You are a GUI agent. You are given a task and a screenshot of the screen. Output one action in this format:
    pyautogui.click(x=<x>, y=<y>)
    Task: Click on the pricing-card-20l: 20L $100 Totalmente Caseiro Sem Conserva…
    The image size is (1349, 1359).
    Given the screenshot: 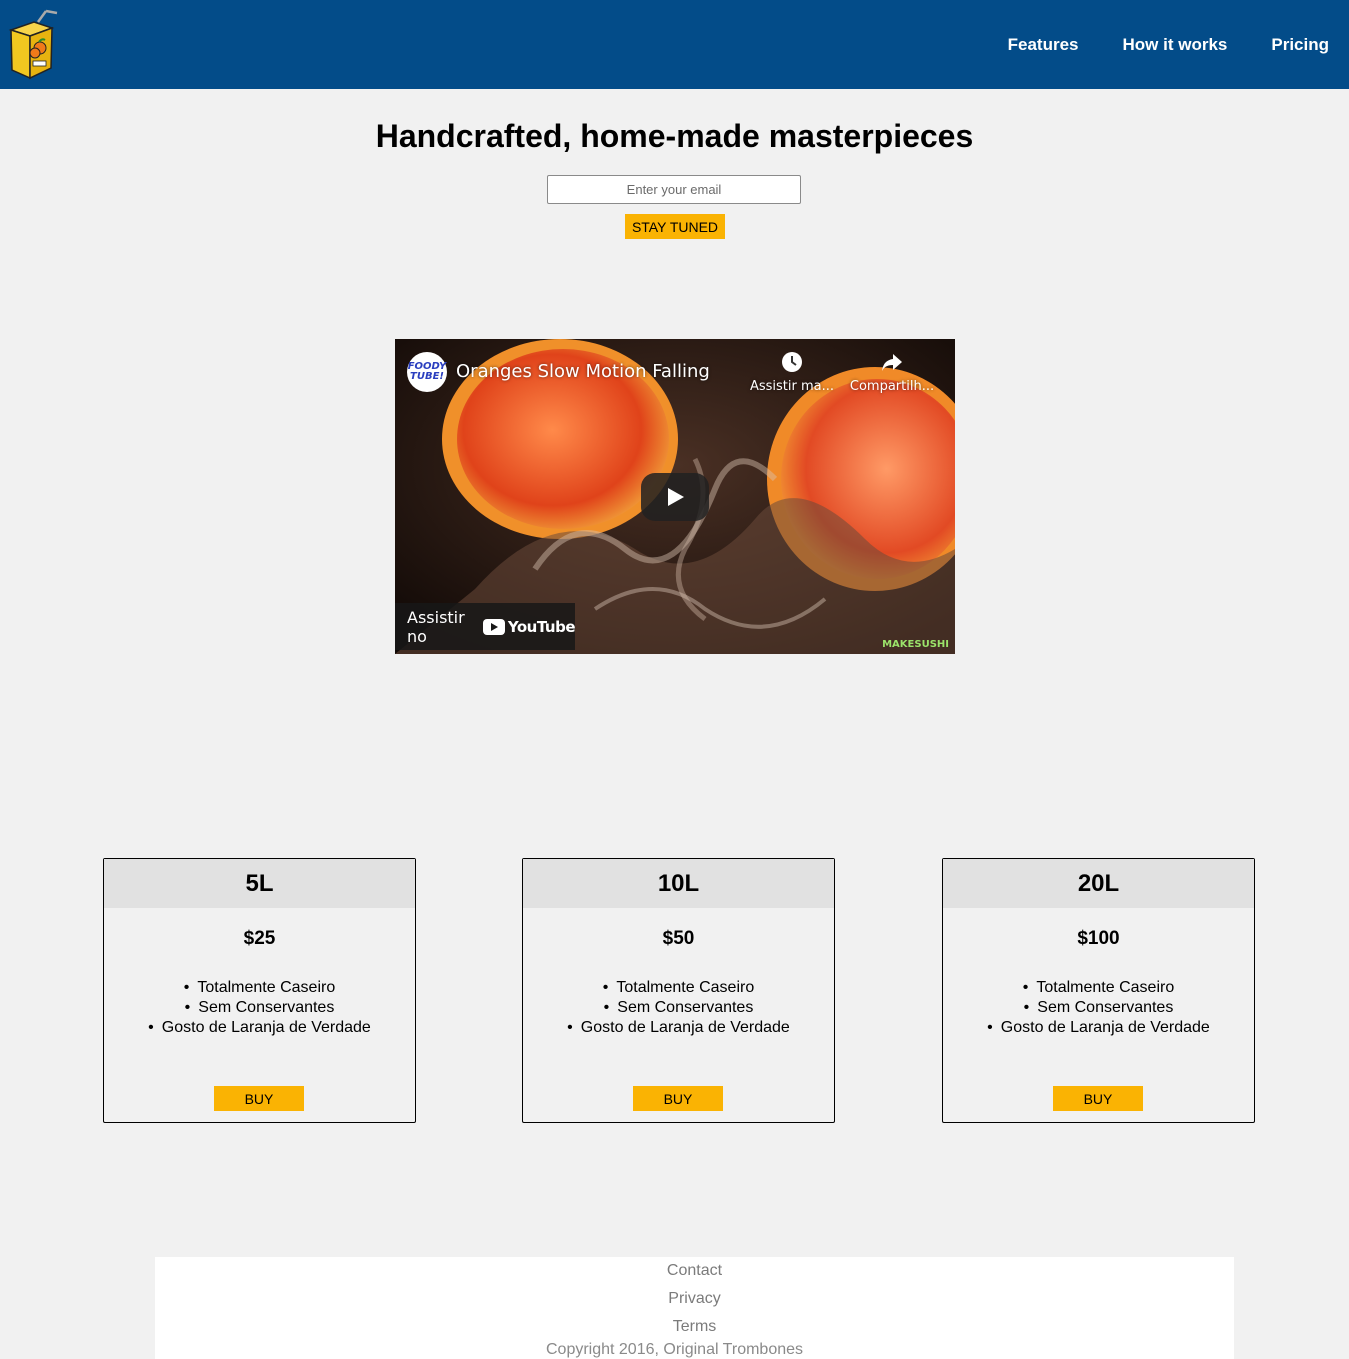 What is the action you would take?
    pyautogui.click(x=1098, y=990)
    